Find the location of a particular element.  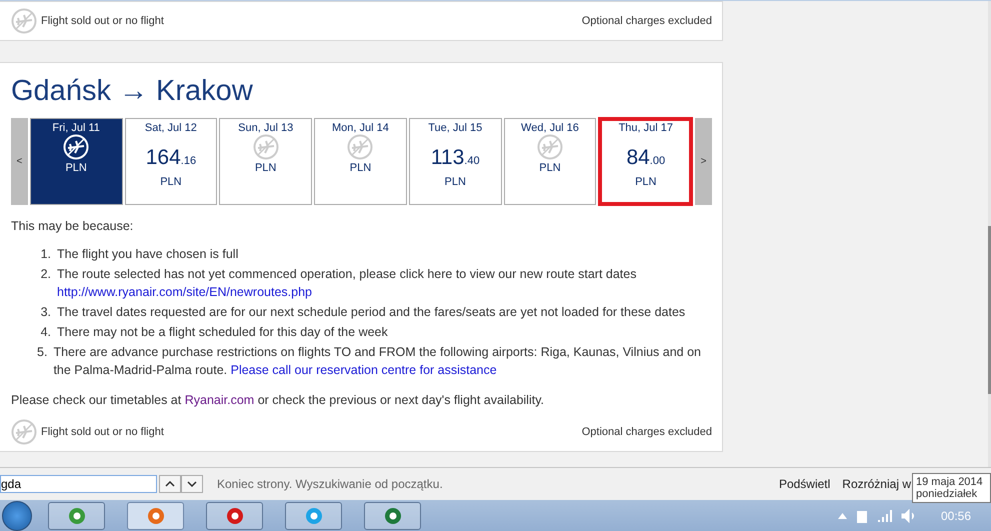

next-match-button is located at coordinates (192, 484).